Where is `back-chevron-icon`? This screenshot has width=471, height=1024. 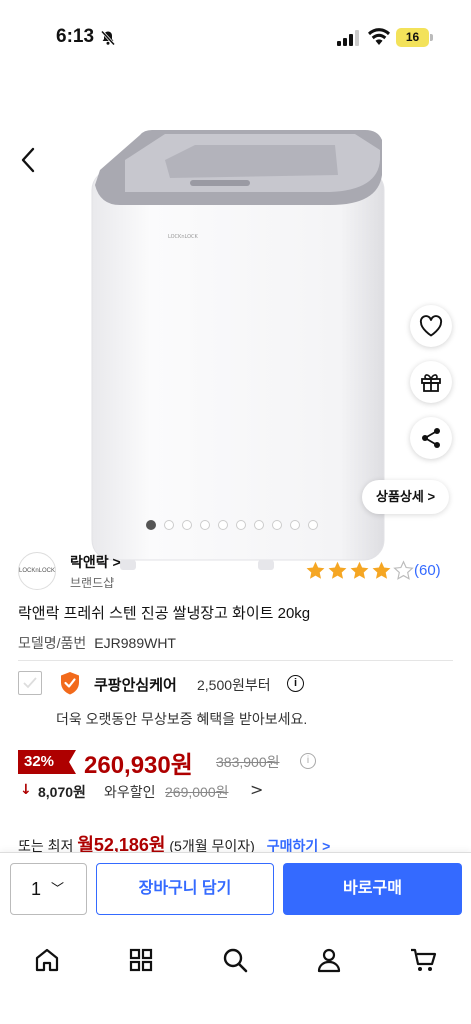 back-chevron-icon is located at coordinates (29, 160).